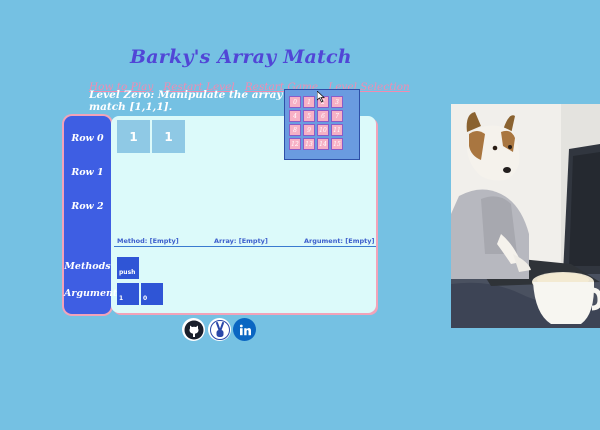  I want to click on level-button: 4, so click(295, 116).